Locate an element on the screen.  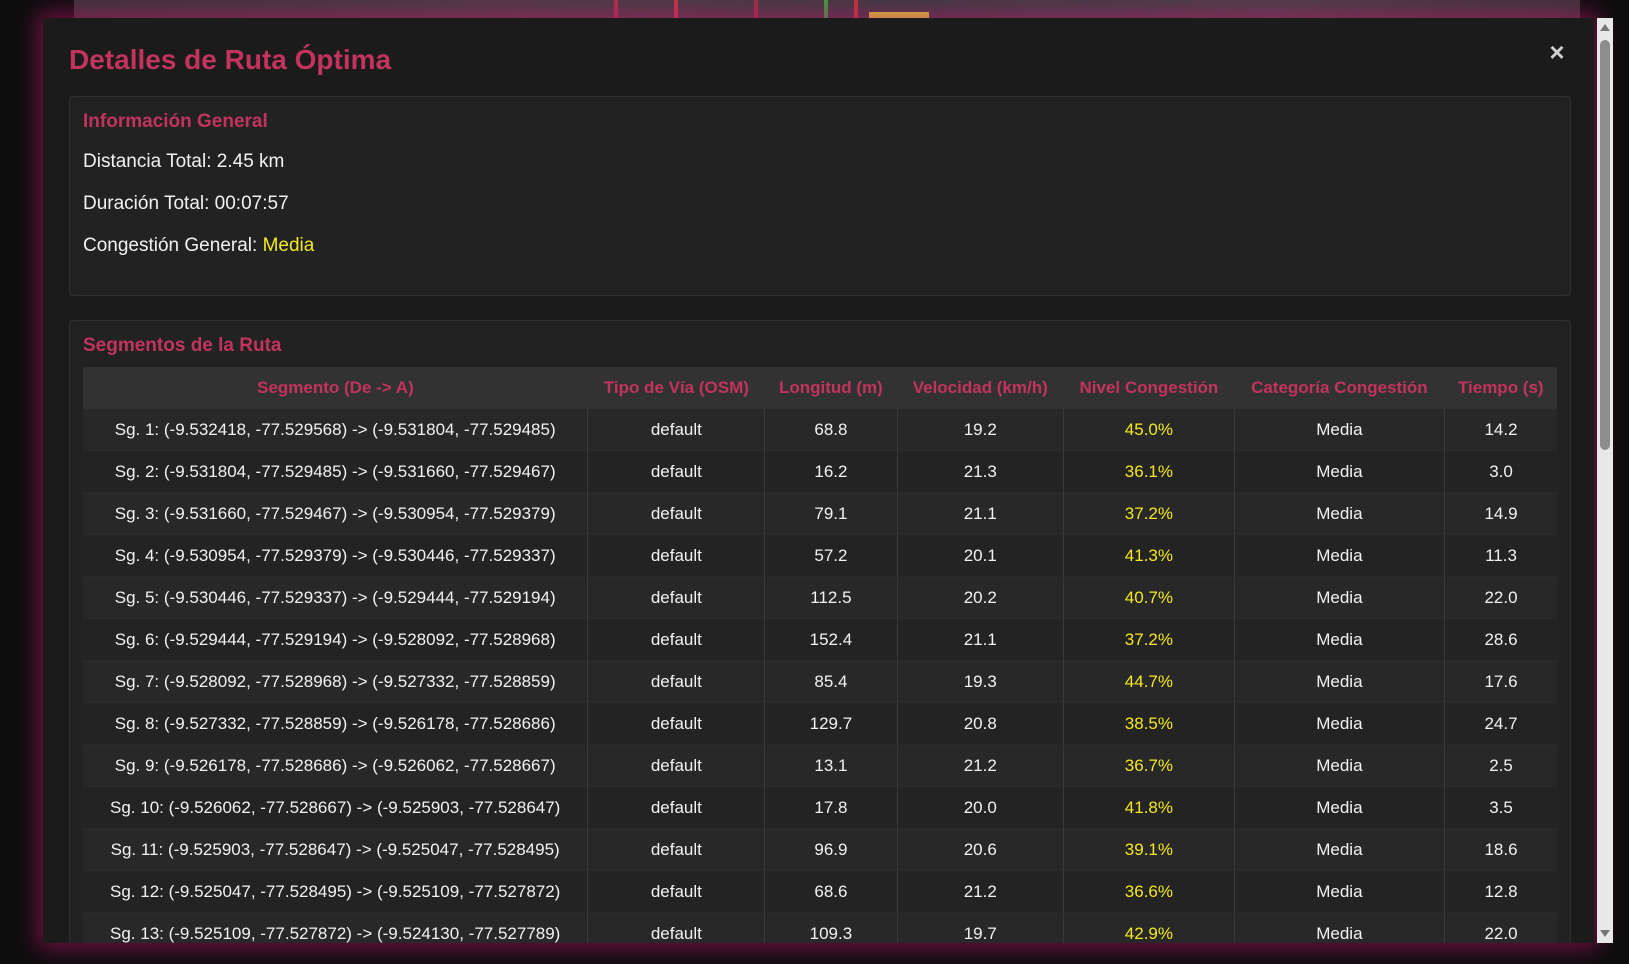
general-congestion: Congestión General: Media is located at coordinates (198, 246).